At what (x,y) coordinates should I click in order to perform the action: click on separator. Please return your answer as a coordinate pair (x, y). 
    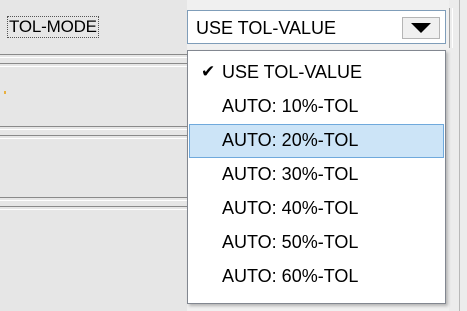
    Looking at the image, I should click on (451, 28).